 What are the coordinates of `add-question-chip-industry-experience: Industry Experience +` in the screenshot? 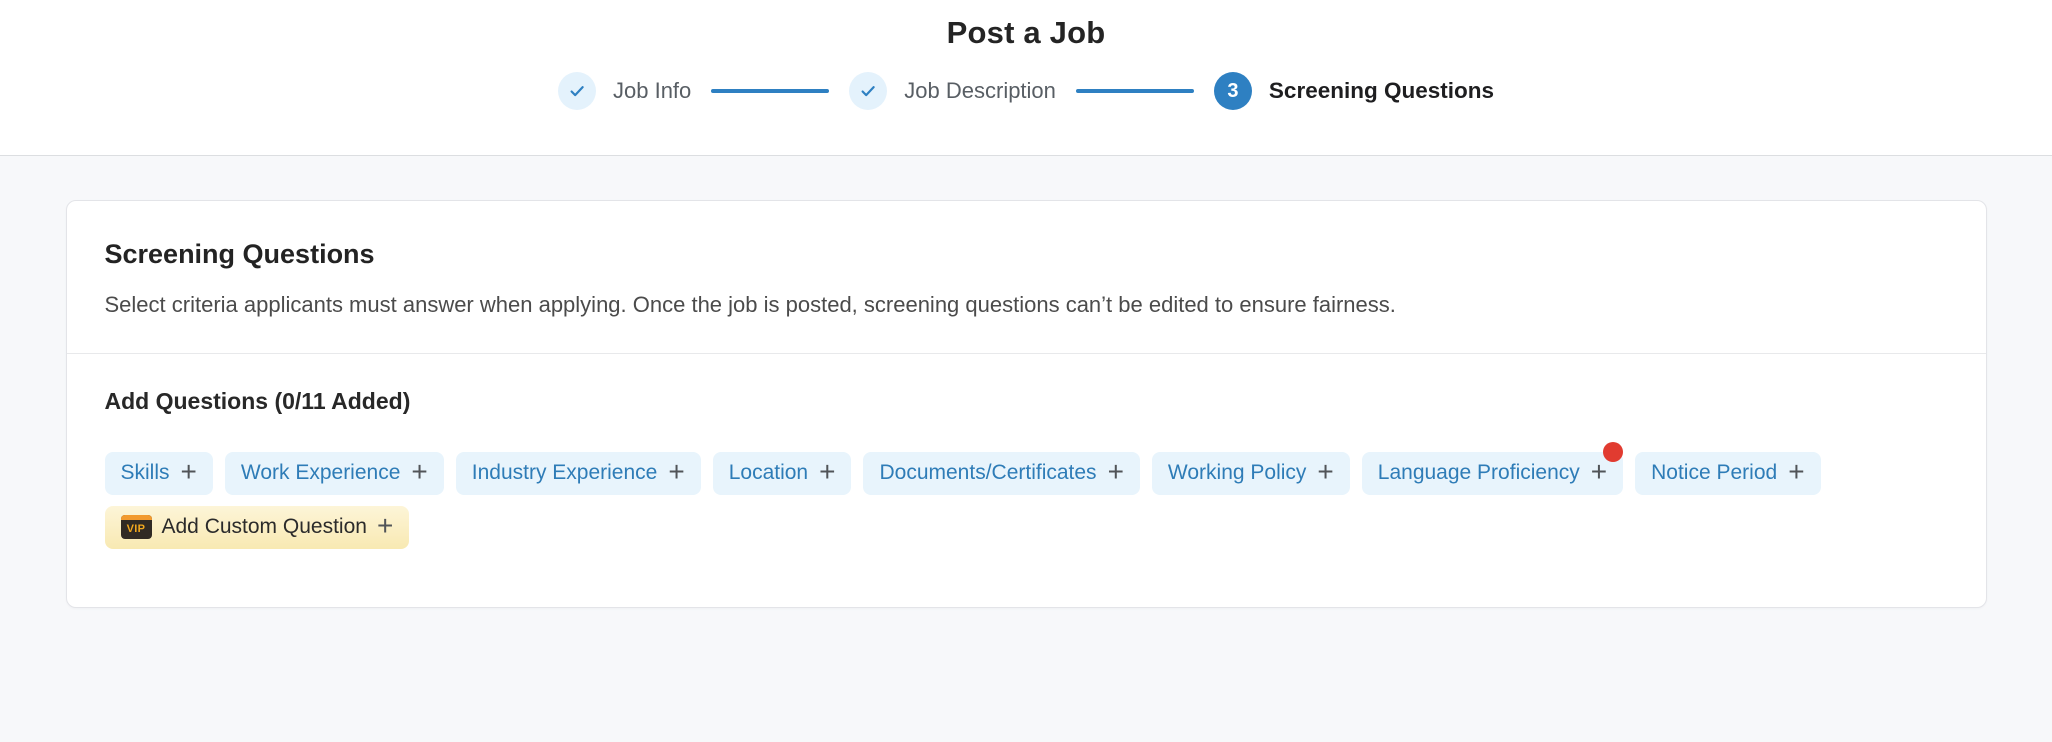 It's located at (578, 473).